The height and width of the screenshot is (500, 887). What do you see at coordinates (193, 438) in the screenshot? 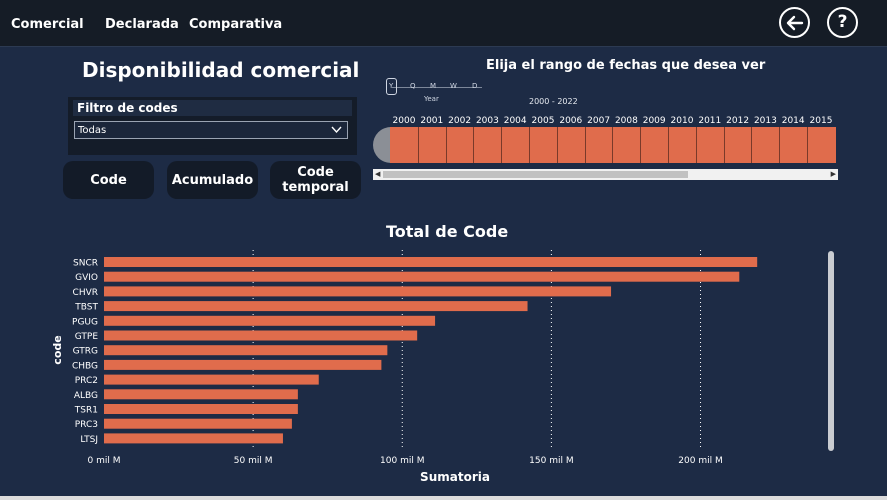
I see `bar-ltsj` at bounding box center [193, 438].